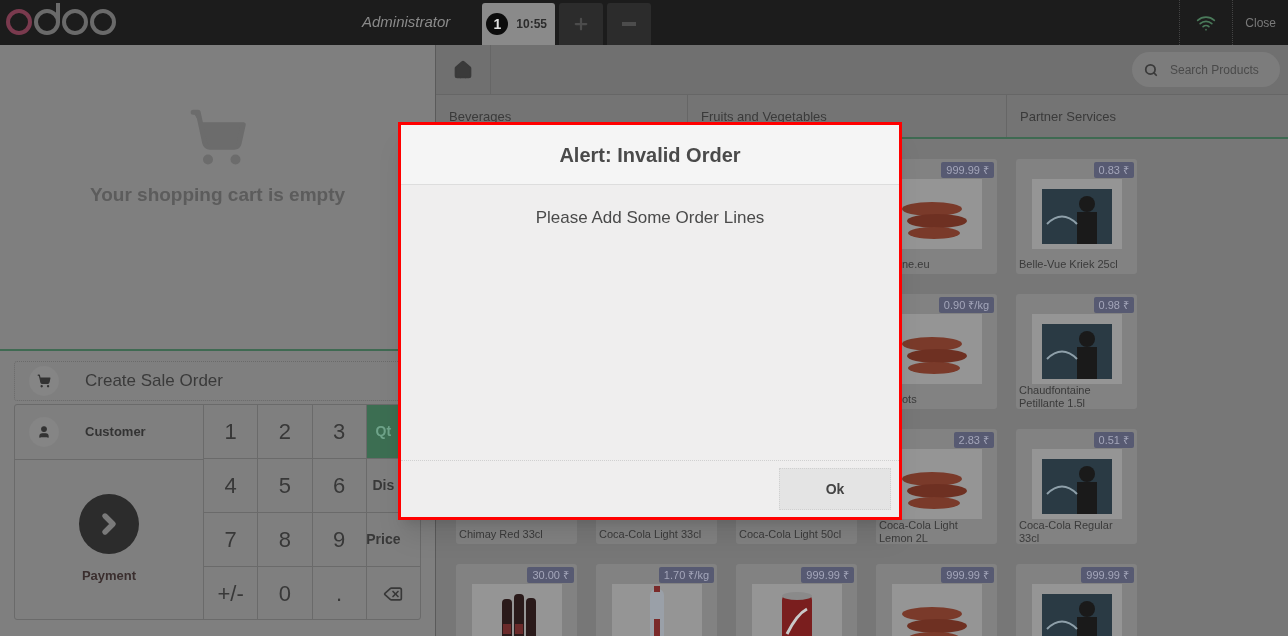 The width and height of the screenshot is (1288, 636). Describe the element at coordinates (61, 20) in the screenshot. I see `logo-icon` at that location.